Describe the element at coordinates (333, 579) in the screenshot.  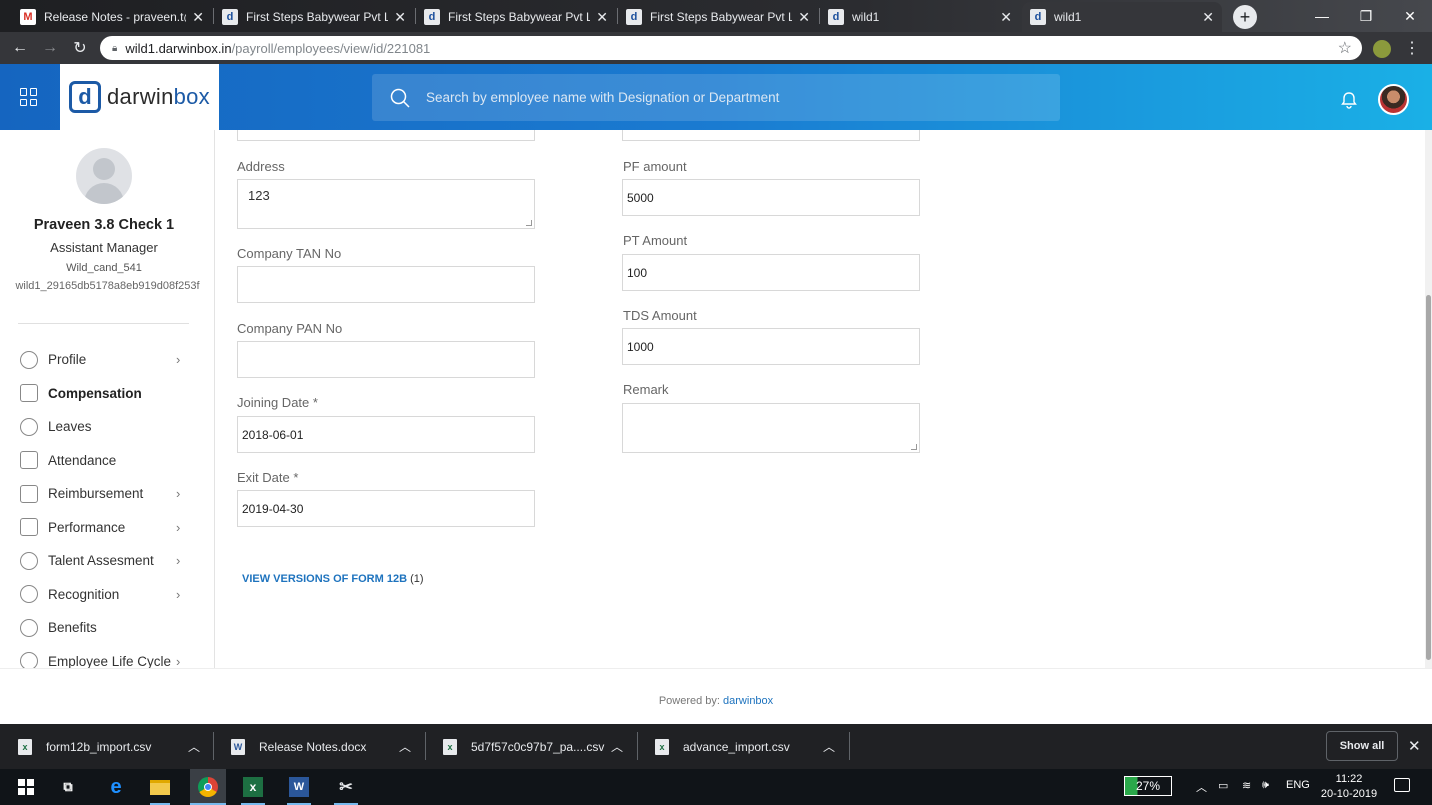
I see `view-versions-link: VIEW VERSIONS OF FORM 12B (1)` at that location.